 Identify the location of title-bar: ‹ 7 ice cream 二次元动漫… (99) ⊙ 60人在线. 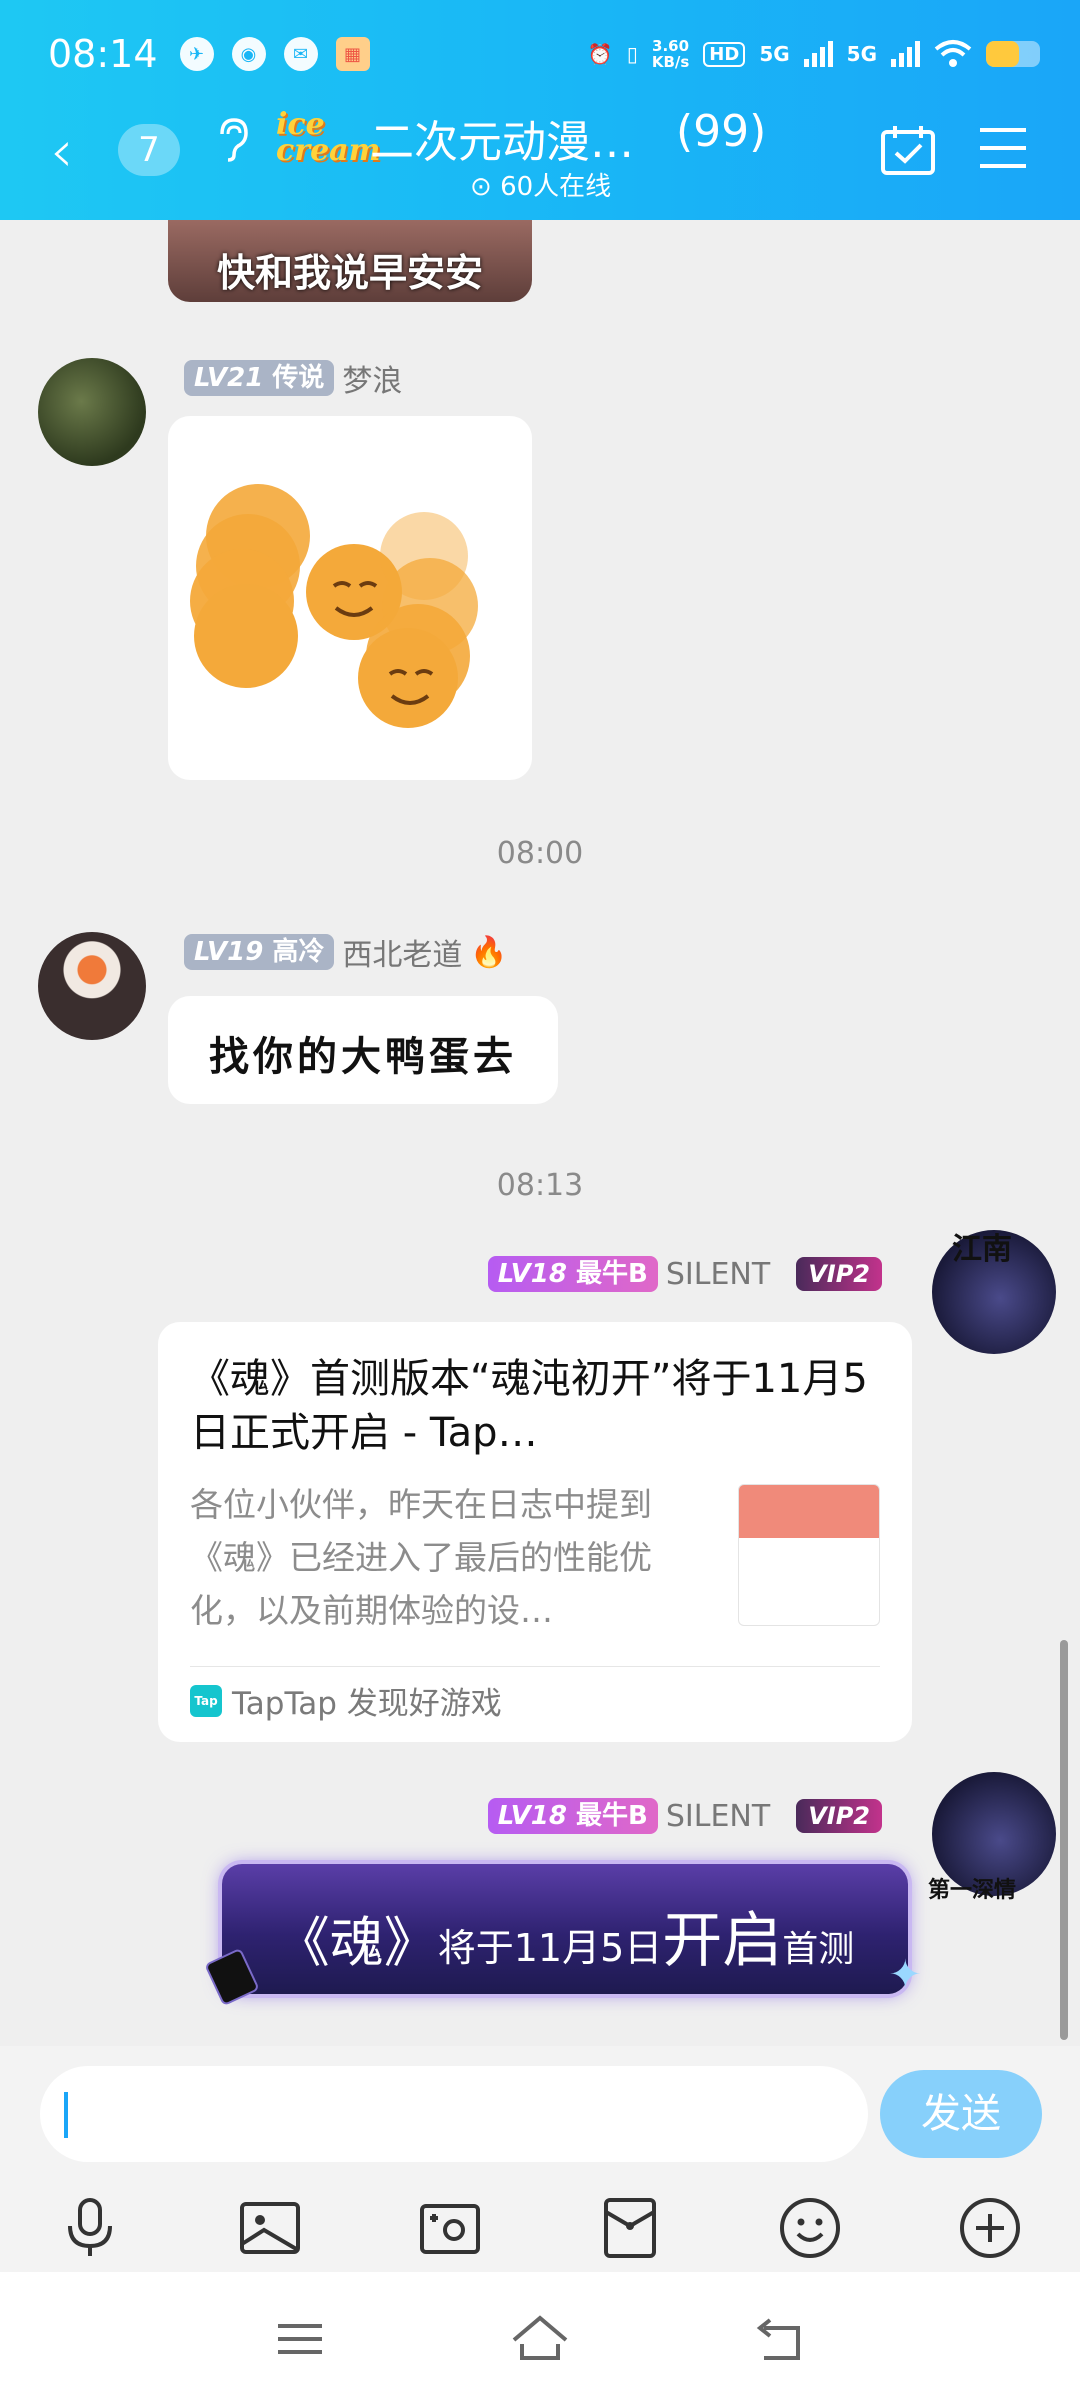
(540, 155).